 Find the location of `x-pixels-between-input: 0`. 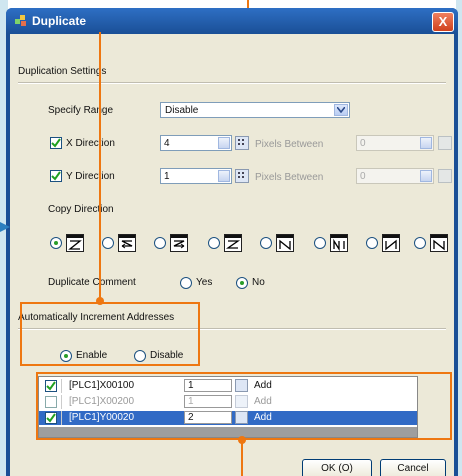

x-pixels-between-input: 0 is located at coordinates (395, 143).